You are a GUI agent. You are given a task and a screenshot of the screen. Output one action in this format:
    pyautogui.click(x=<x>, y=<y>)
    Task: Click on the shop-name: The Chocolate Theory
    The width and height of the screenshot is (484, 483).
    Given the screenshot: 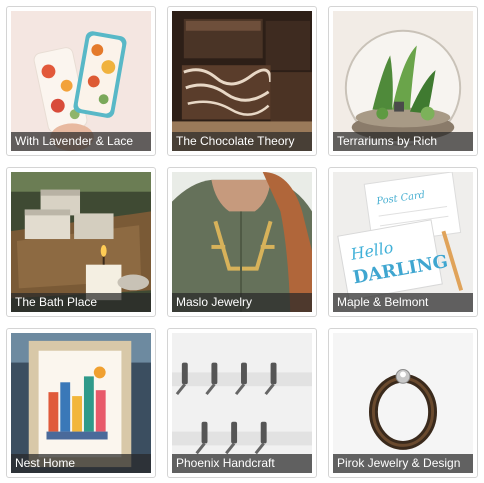 What is the action you would take?
    pyautogui.click(x=242, y=141)
    